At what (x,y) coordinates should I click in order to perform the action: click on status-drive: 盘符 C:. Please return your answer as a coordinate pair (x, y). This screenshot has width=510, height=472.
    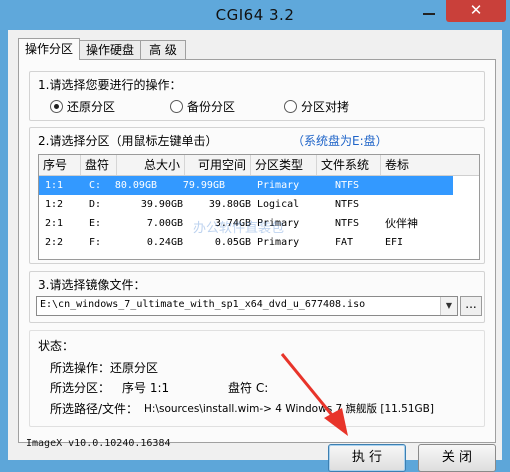
    Looking at the image, I should click on (248, 388).